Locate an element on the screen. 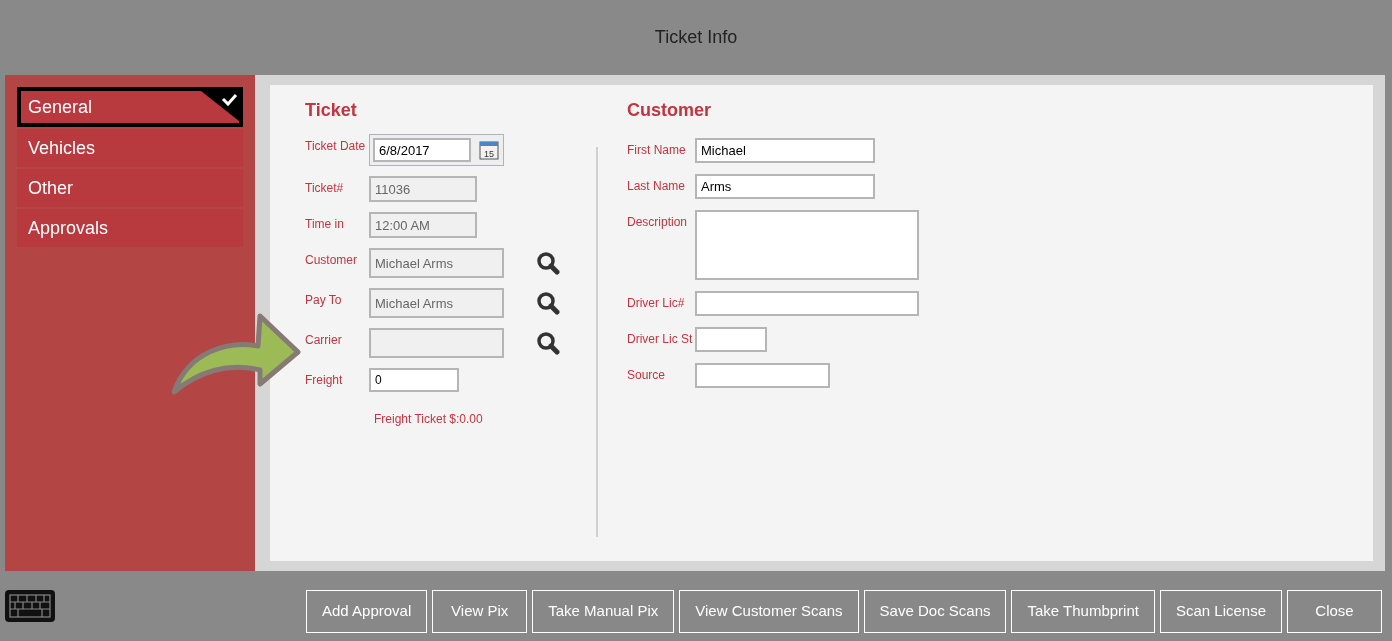  date-picker: 6/8/2017 15 is located at coordinates (436, 150).